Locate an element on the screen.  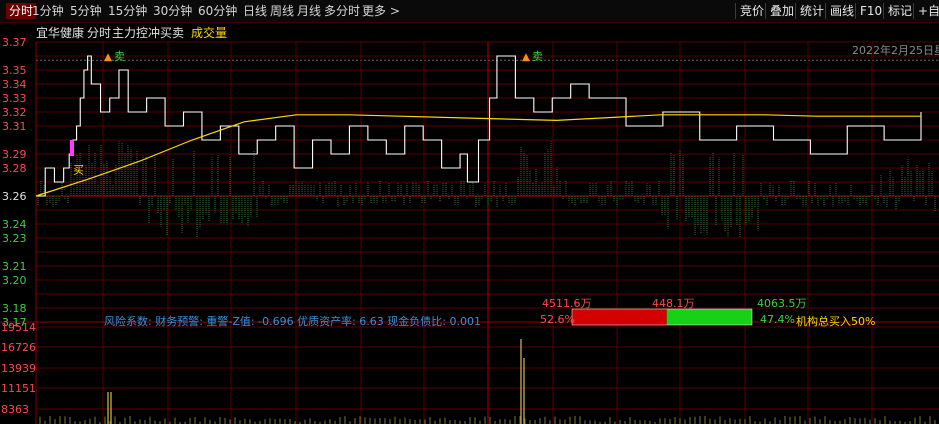
price-axis-label: 3.29 is located at coordinates (14, 154).